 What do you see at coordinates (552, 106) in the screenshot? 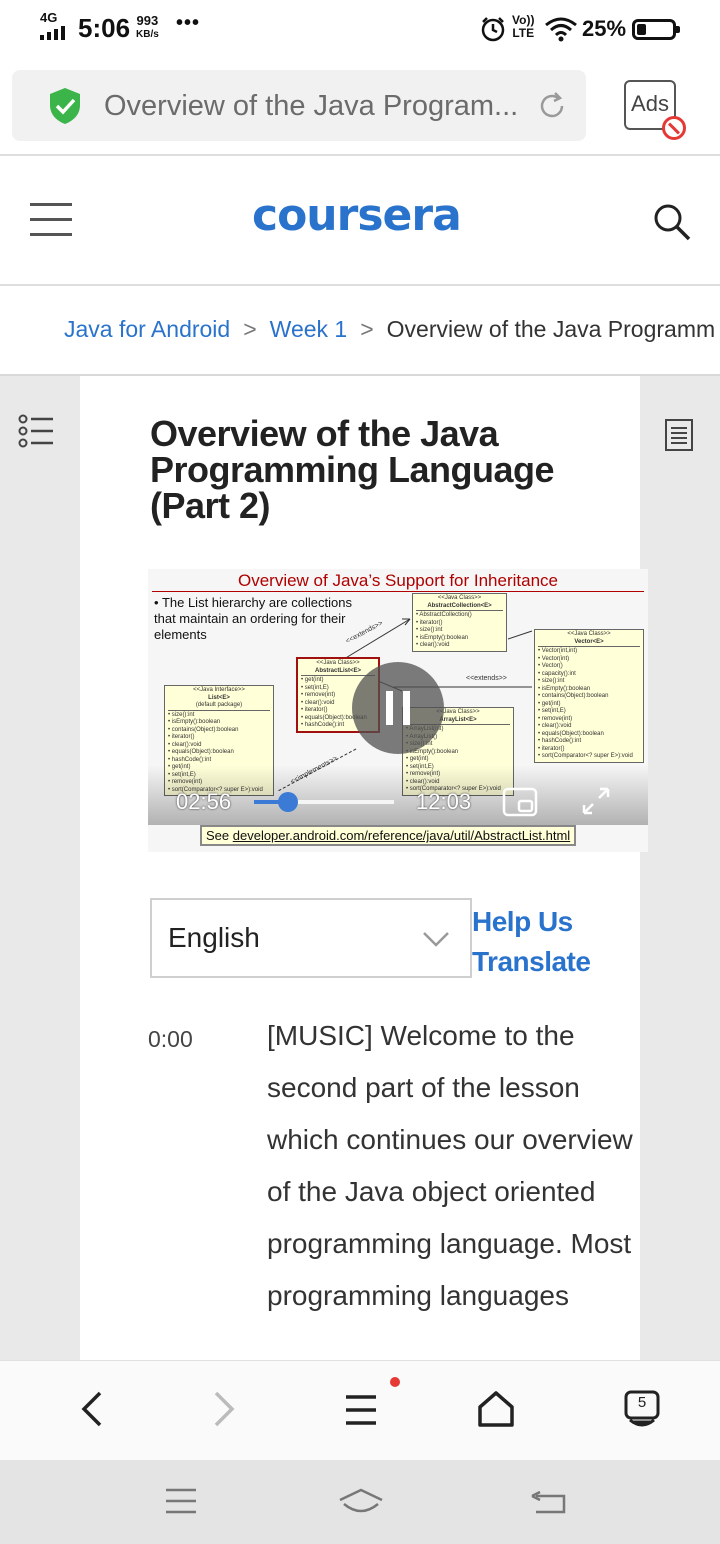
I see `reload-icon` at bounding box center [552, 106].